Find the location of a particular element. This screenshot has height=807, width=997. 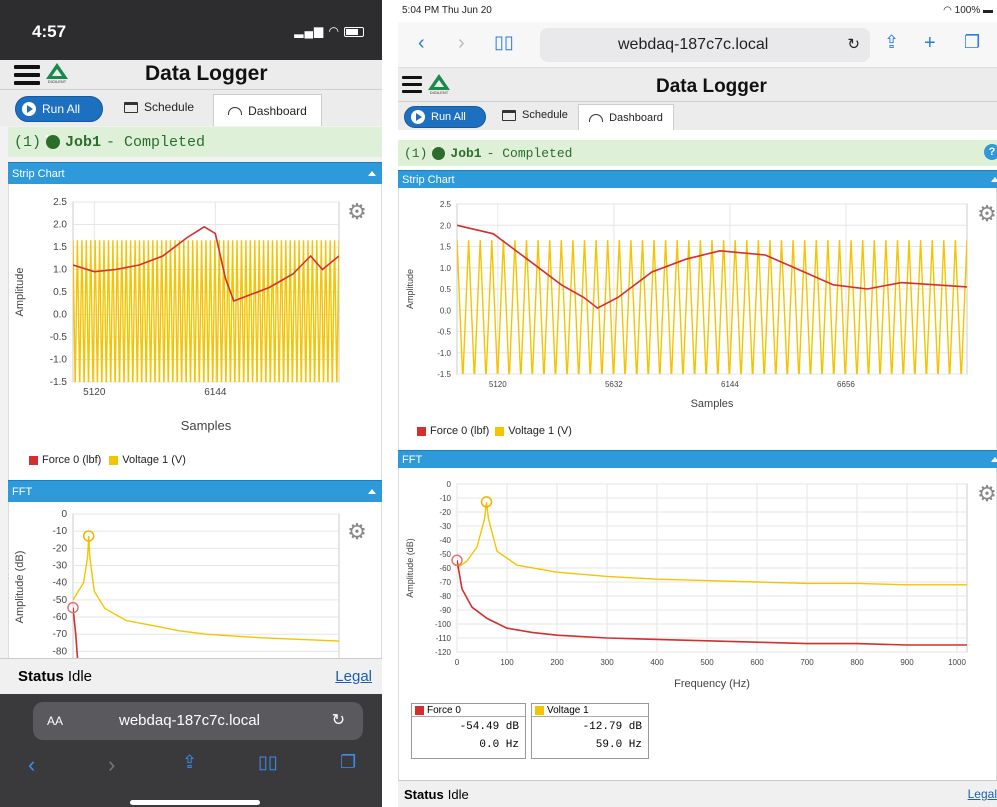

y-tick-label: 0.5 is located at coordinates (60, 292).